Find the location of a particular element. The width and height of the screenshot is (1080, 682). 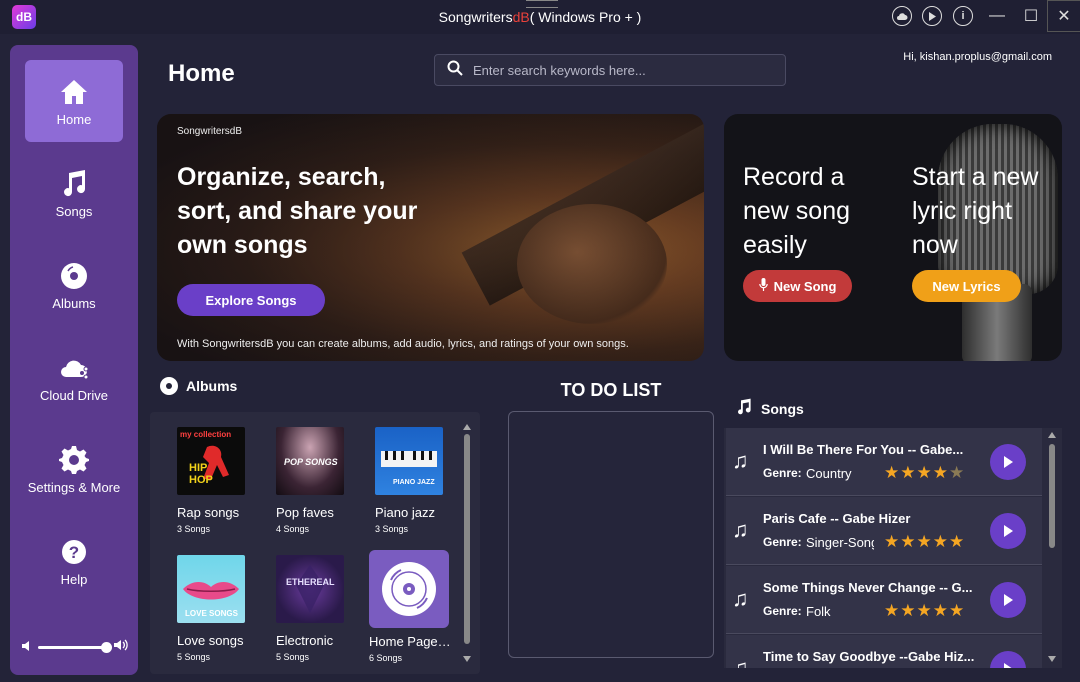

song-genre: Singer-Song is located at coordinates (840, 542).